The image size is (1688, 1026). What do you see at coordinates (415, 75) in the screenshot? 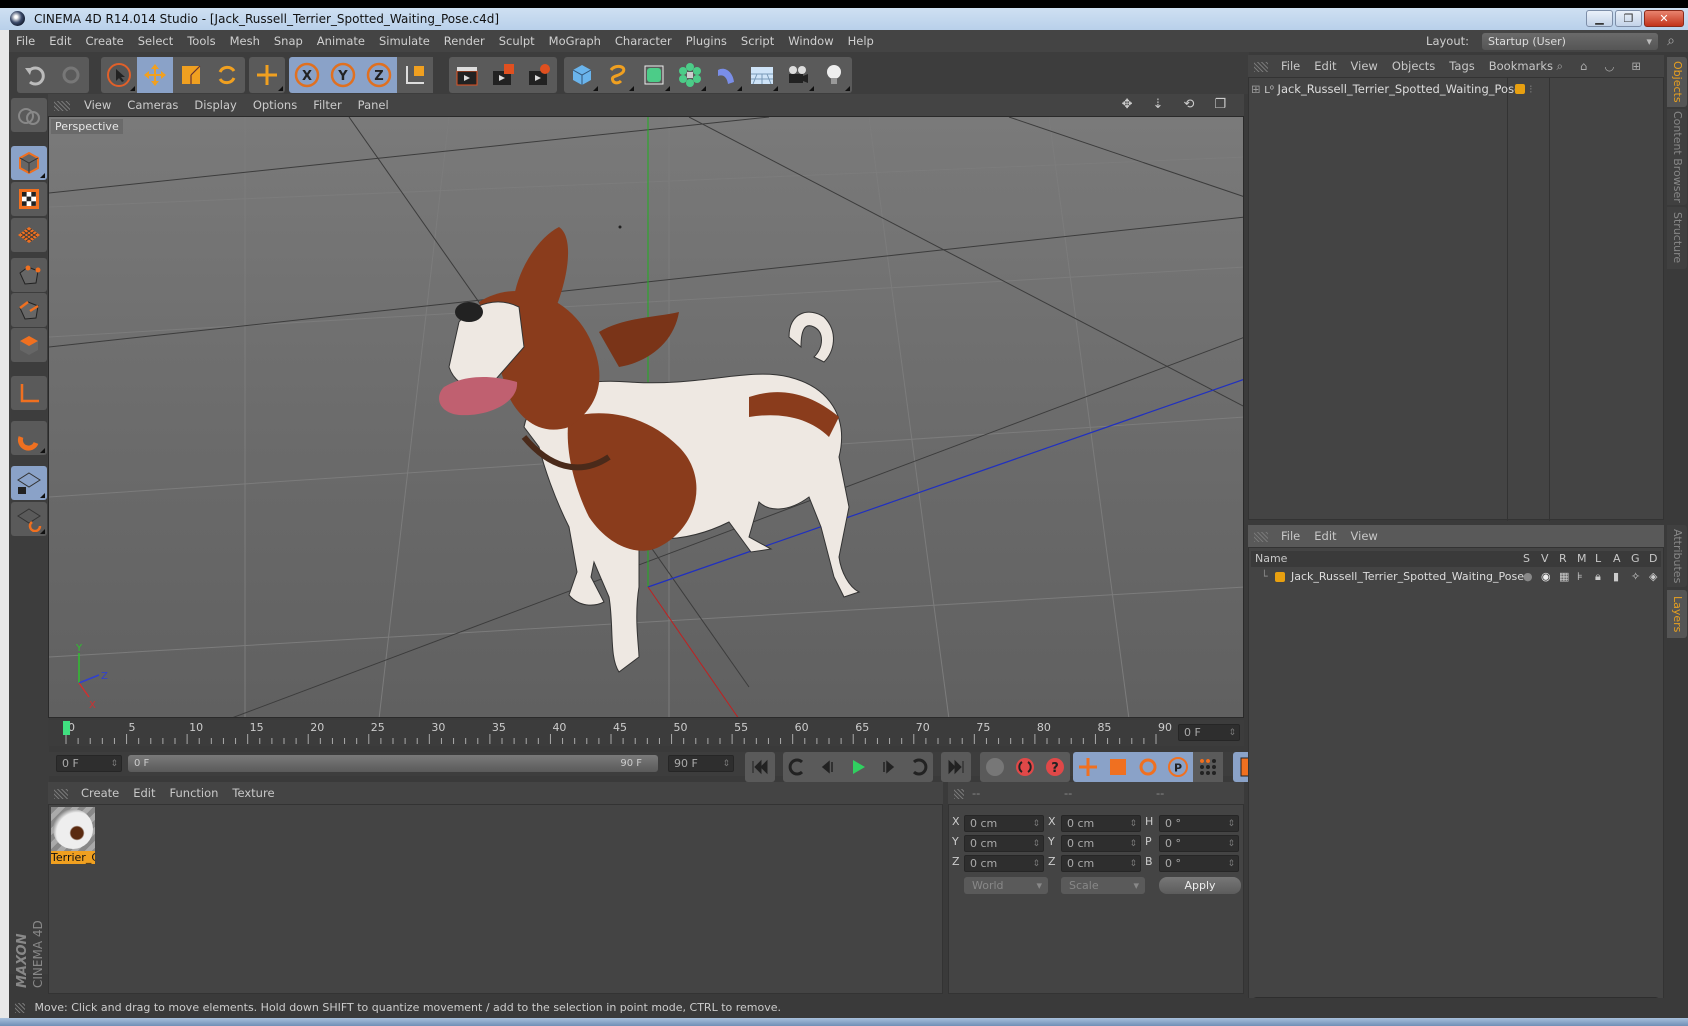
I see `coordinate-system-icon` at bounding box center [415, 75].